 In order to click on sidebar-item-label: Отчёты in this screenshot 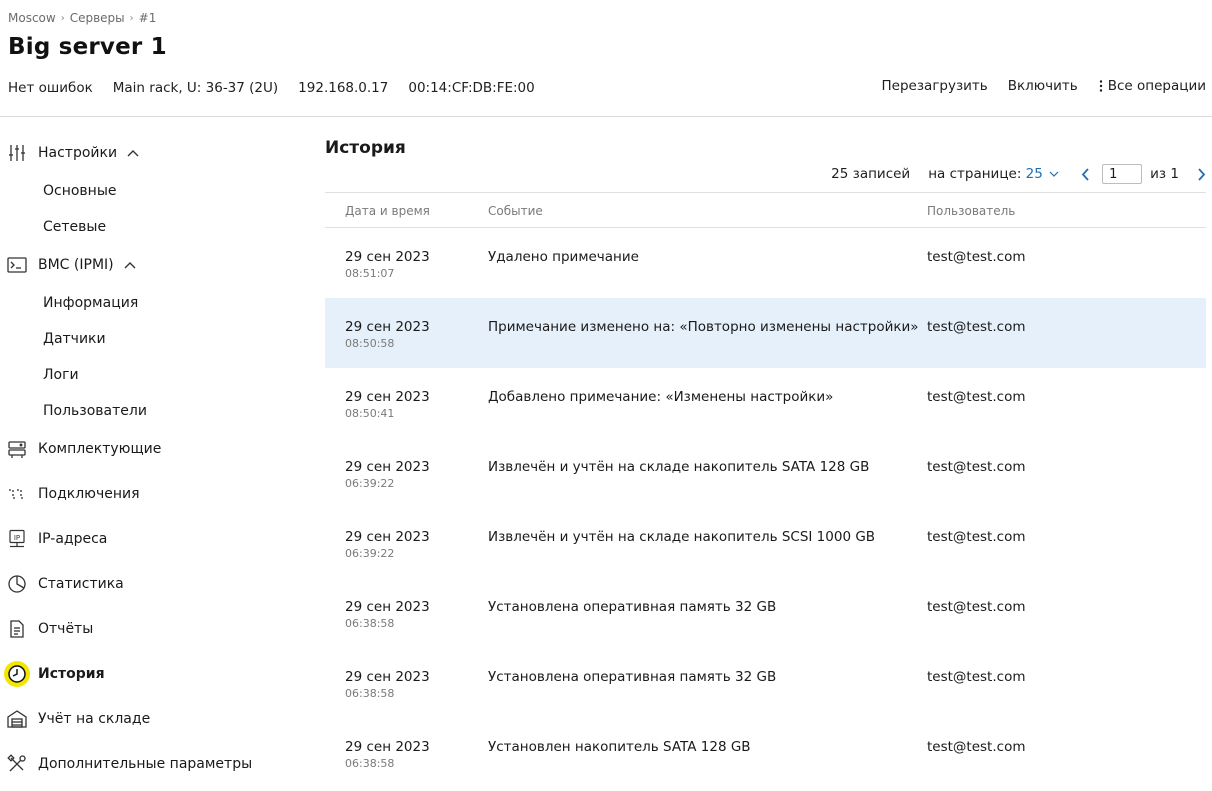, I will do `click(66, 629)`.